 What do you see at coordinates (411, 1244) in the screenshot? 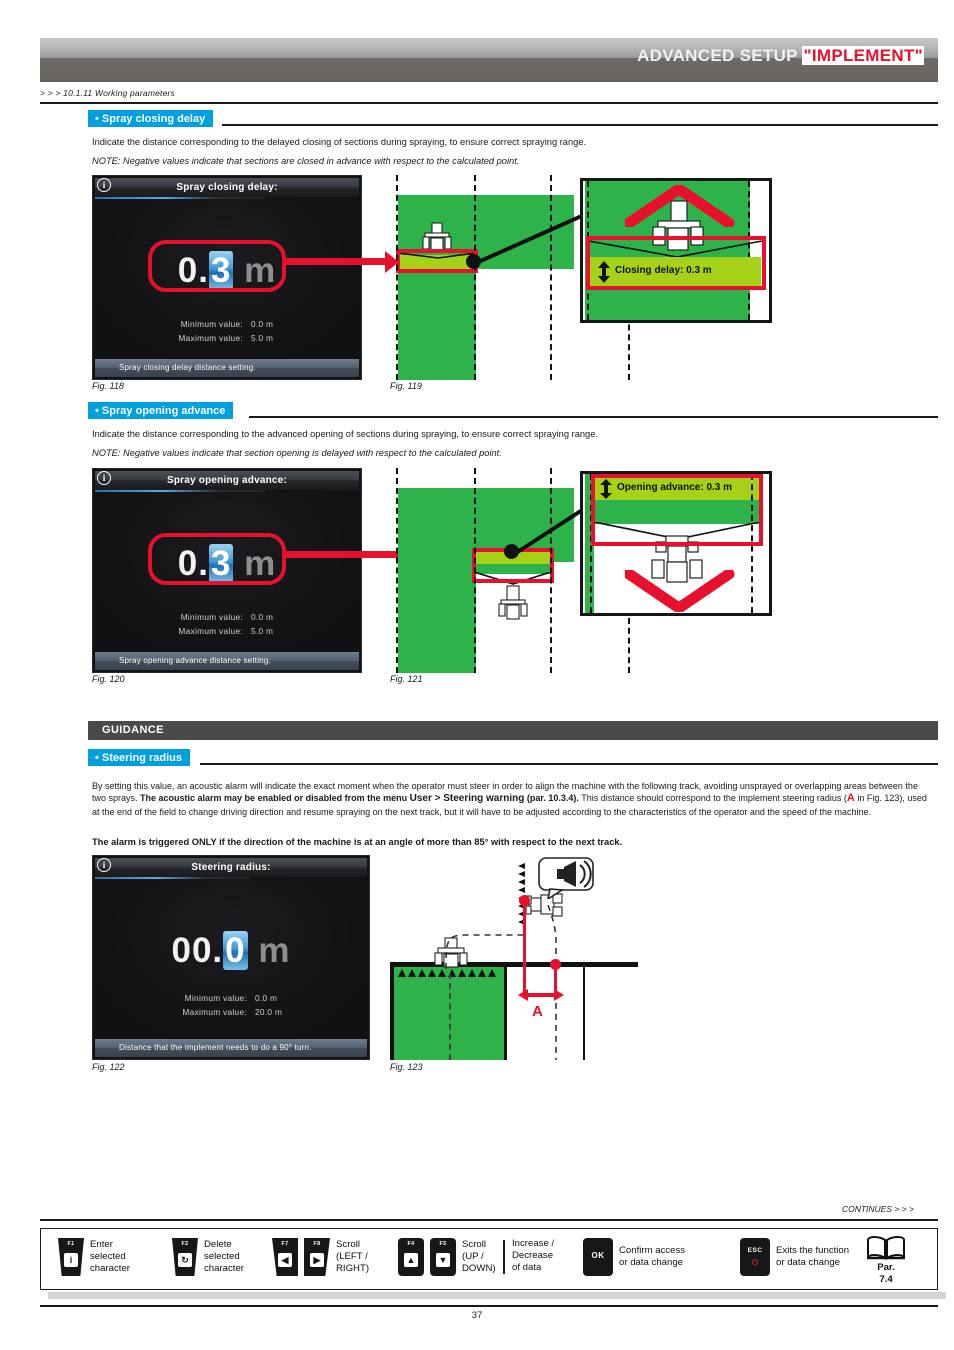
I see `key-label-f4: F4` at bounding box center [411, 1244].